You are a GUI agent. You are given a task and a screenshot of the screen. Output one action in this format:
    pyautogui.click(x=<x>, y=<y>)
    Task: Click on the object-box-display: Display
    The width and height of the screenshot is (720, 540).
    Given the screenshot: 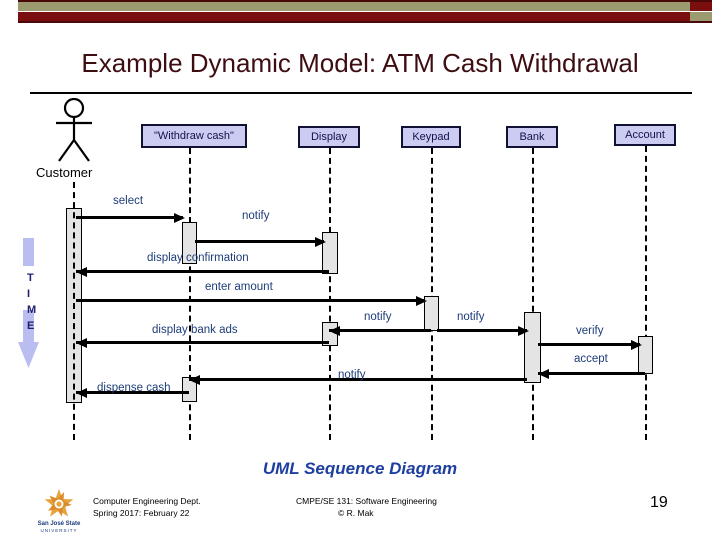 What is the action you would take?
    pyautogui.click(x=329, y=137)
    